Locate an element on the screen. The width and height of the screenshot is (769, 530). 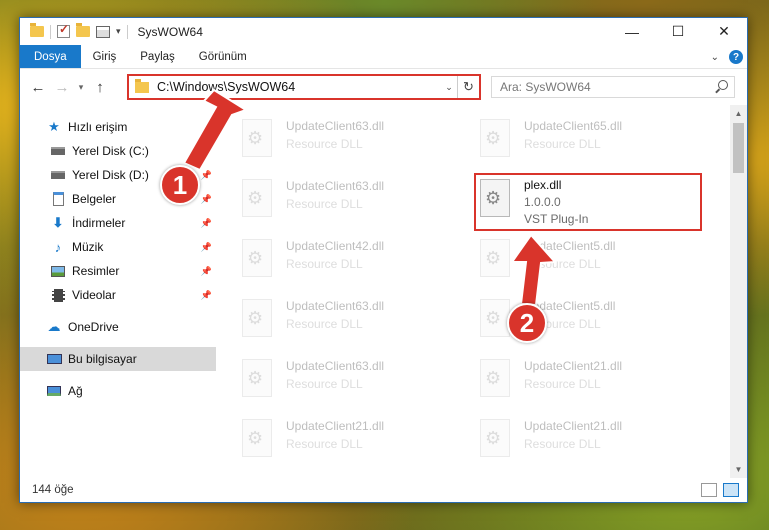
sidebar-item-drive-c: Yerel Disk (C:) 📌 is located at coordinates (118, 151).